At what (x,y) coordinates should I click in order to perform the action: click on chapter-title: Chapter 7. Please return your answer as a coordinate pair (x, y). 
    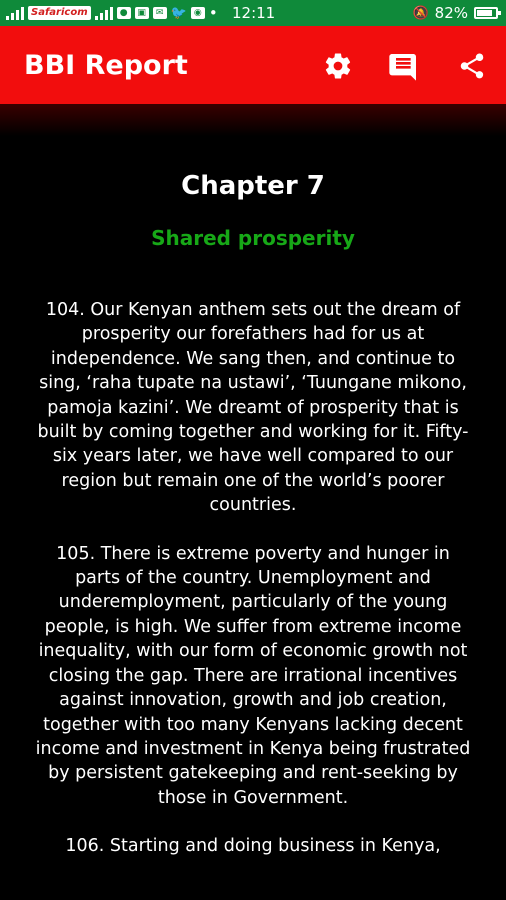
    Looking at the image, I should click on (253, 186).